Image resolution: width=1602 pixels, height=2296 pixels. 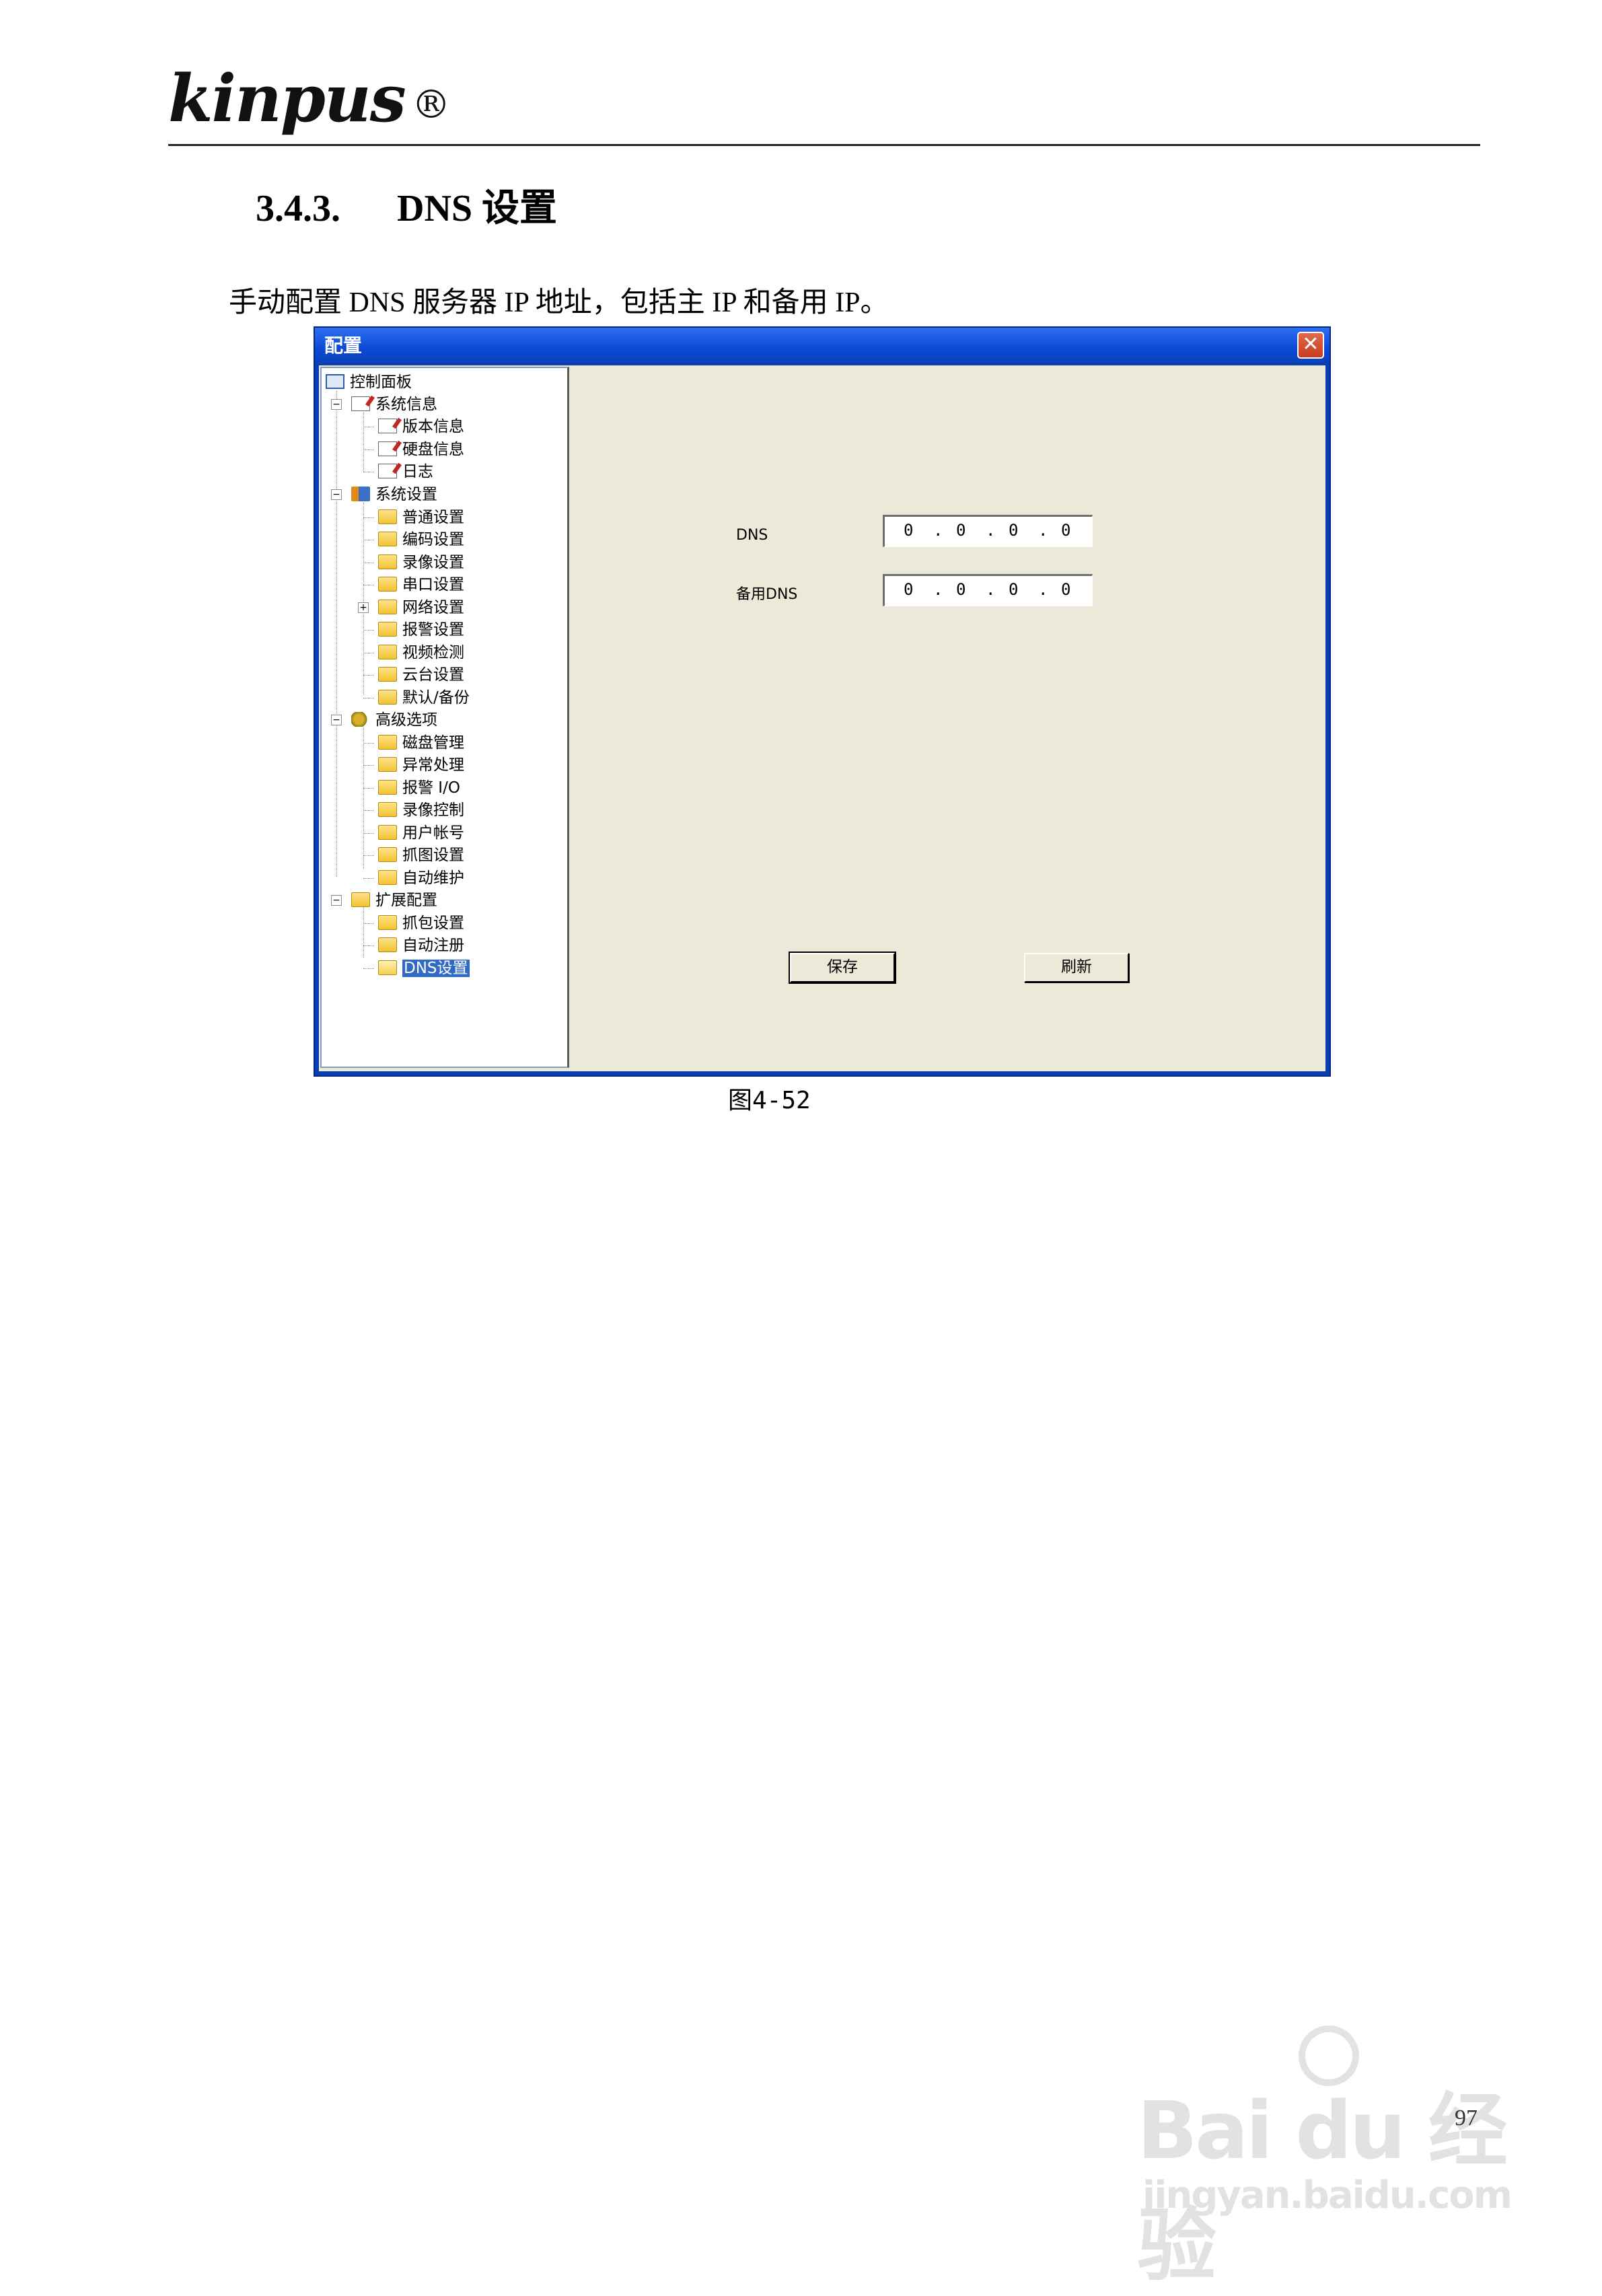 I want to click on close-icon: ✕, so click(x=1310, y=344).